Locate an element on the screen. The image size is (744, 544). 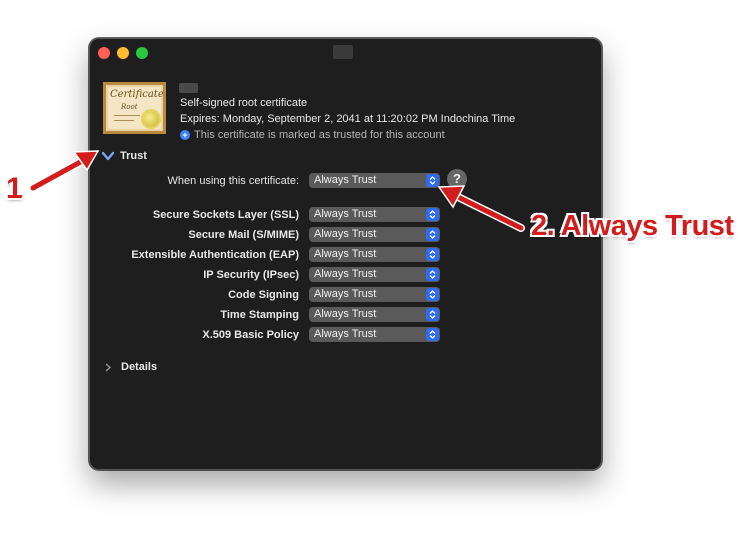
when-using-popup: Always Trust is located at coordinates (374, 180).